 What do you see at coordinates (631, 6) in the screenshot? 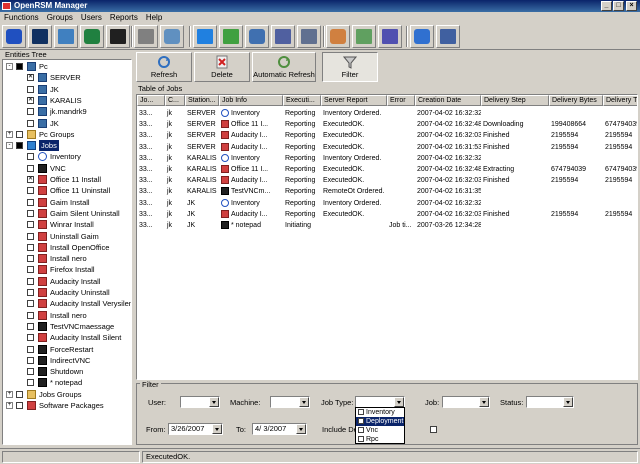
I see `close-button: ×` at bounding box center [631, 6].